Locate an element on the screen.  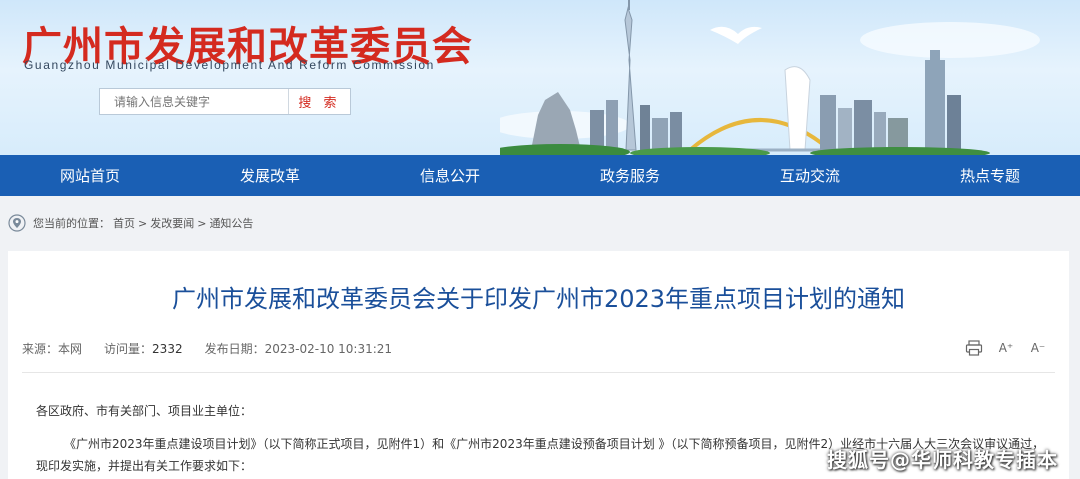
font-increase-button: A⁺ is located at coordinates (1006, 348).